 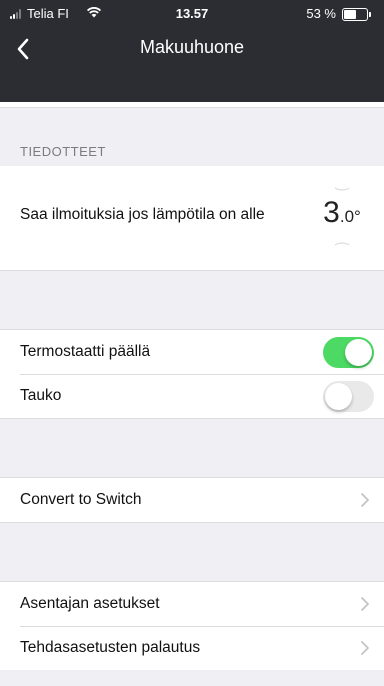 I want to click on pause-row: Tauko, so click(x=192, y=396).